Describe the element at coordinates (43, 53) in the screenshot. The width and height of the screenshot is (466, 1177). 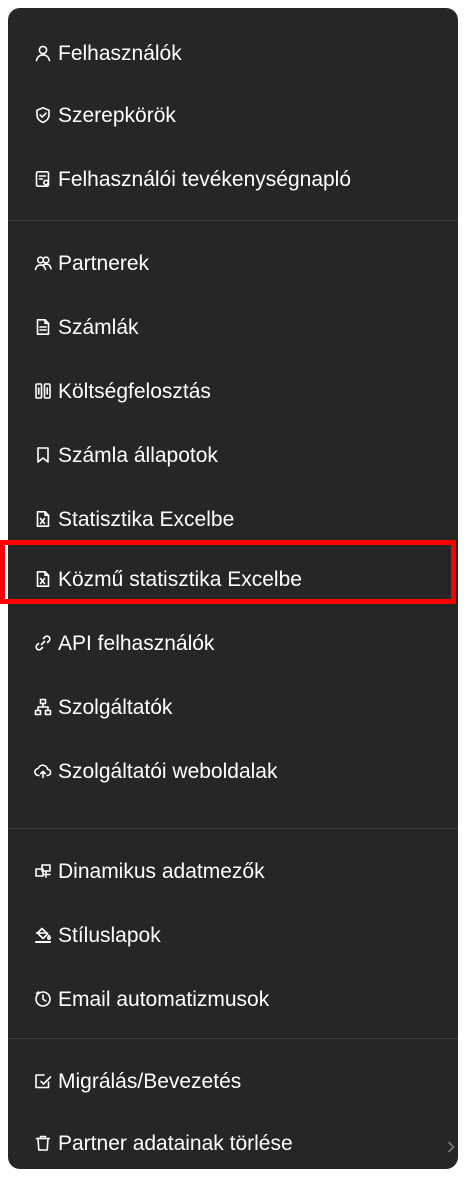
I see `user-icon` at that location.